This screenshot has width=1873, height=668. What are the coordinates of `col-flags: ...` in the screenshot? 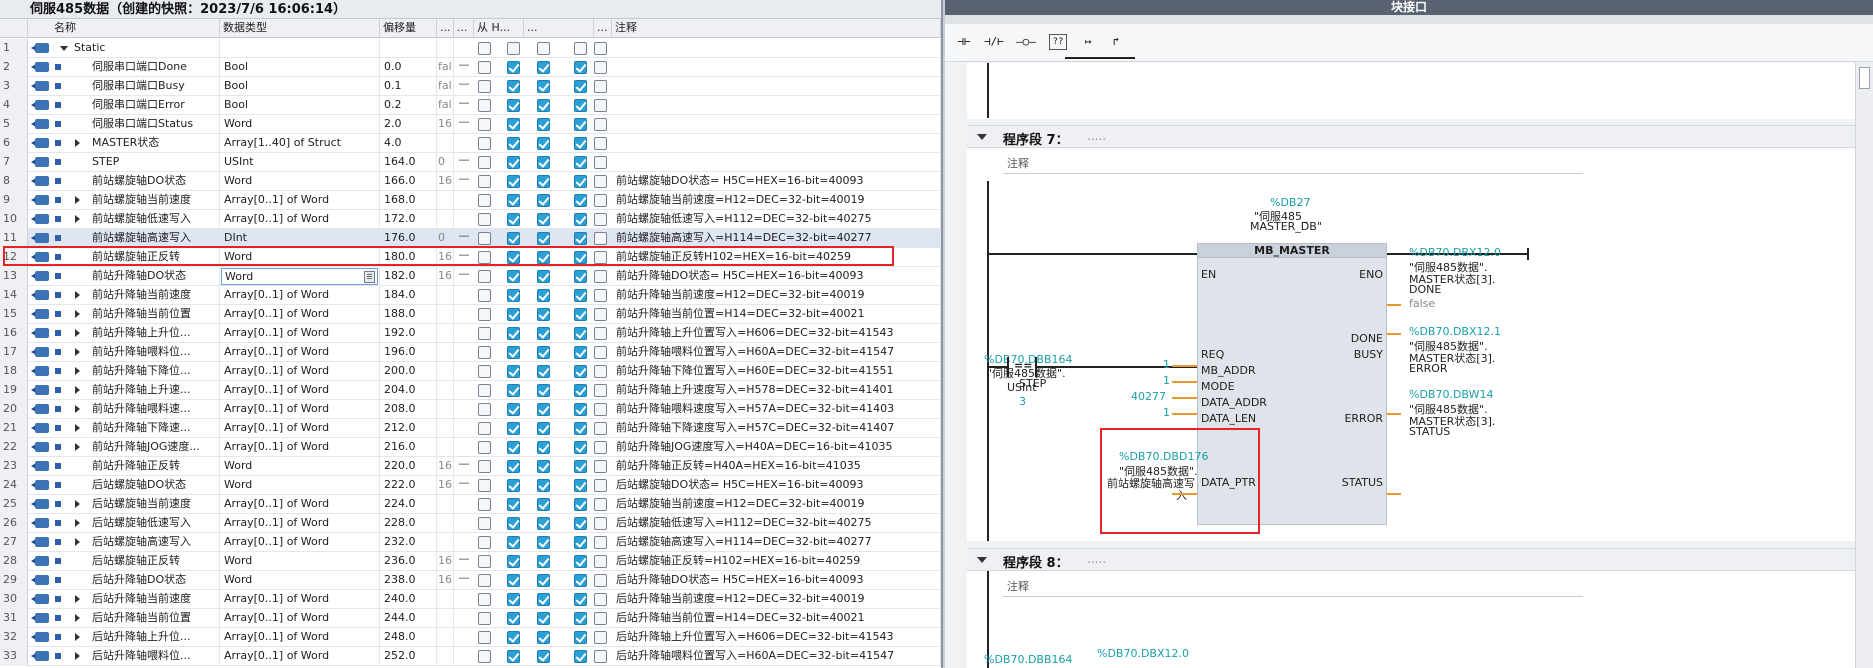 It's located at (559, 28).